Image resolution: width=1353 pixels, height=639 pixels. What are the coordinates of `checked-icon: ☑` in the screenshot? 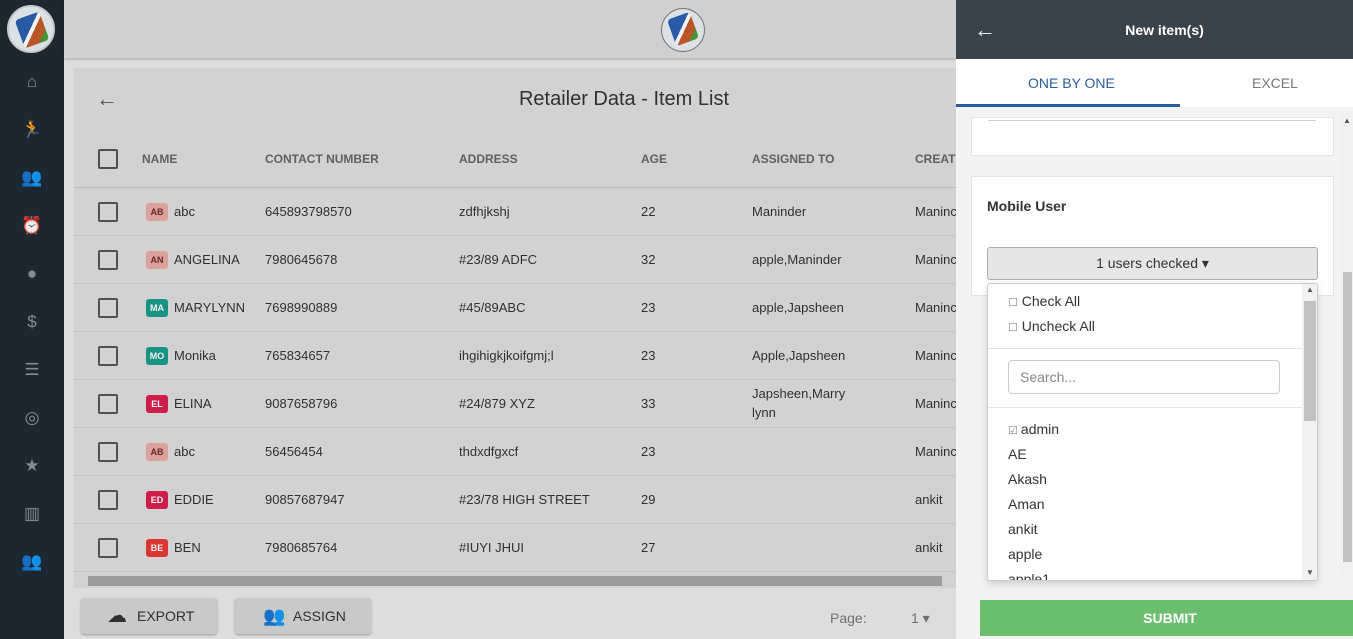 It's located at (1014, 431).